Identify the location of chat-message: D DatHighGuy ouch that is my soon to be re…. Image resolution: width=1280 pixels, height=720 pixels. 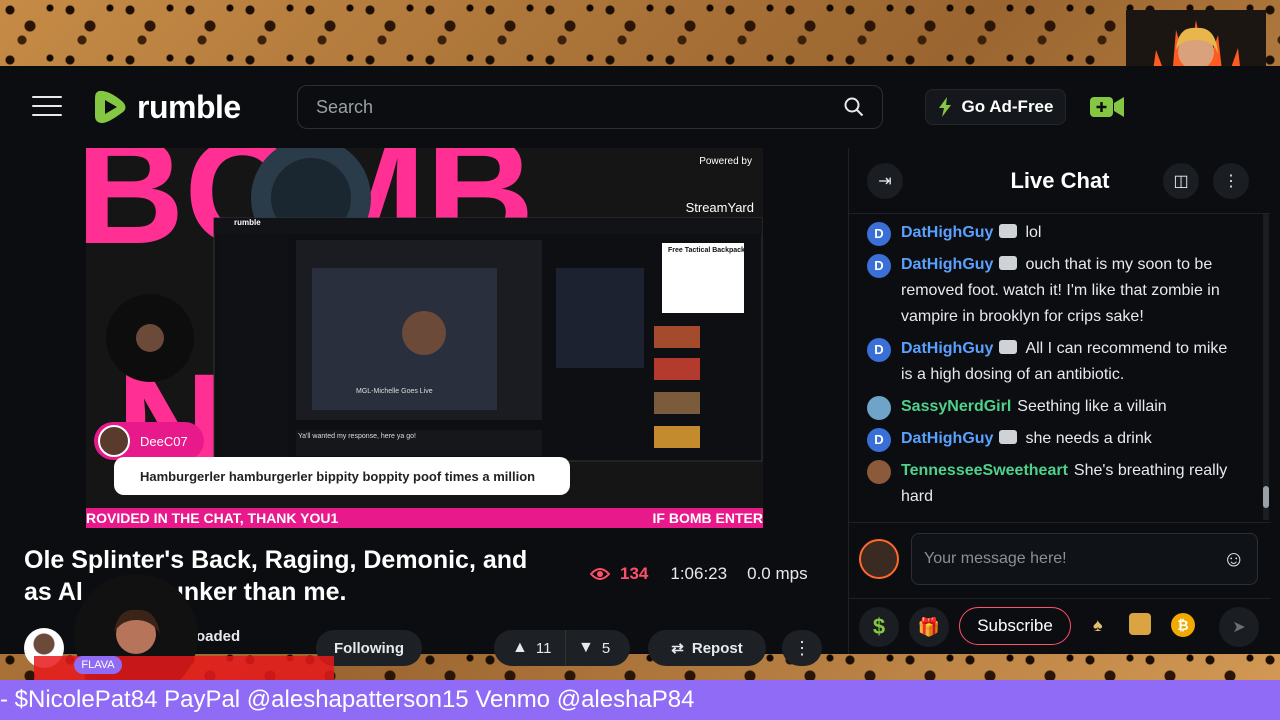
(1055, 291).